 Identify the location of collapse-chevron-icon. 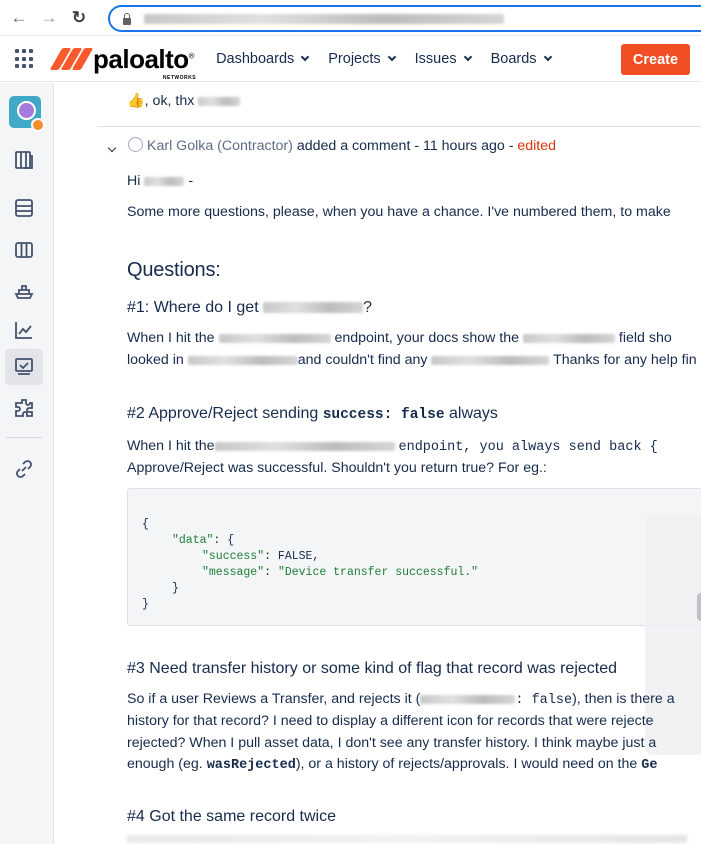
(112, 146).